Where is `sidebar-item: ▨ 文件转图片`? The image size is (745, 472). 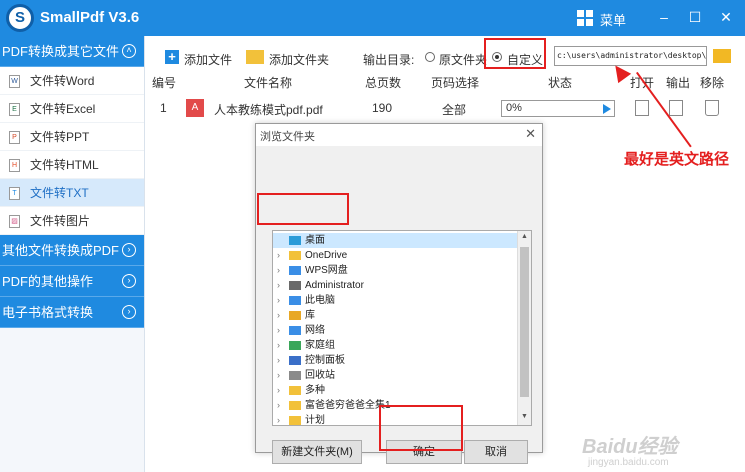 sidebar-item: ▨ 文件转图片 is located at coordinates (72, 221).